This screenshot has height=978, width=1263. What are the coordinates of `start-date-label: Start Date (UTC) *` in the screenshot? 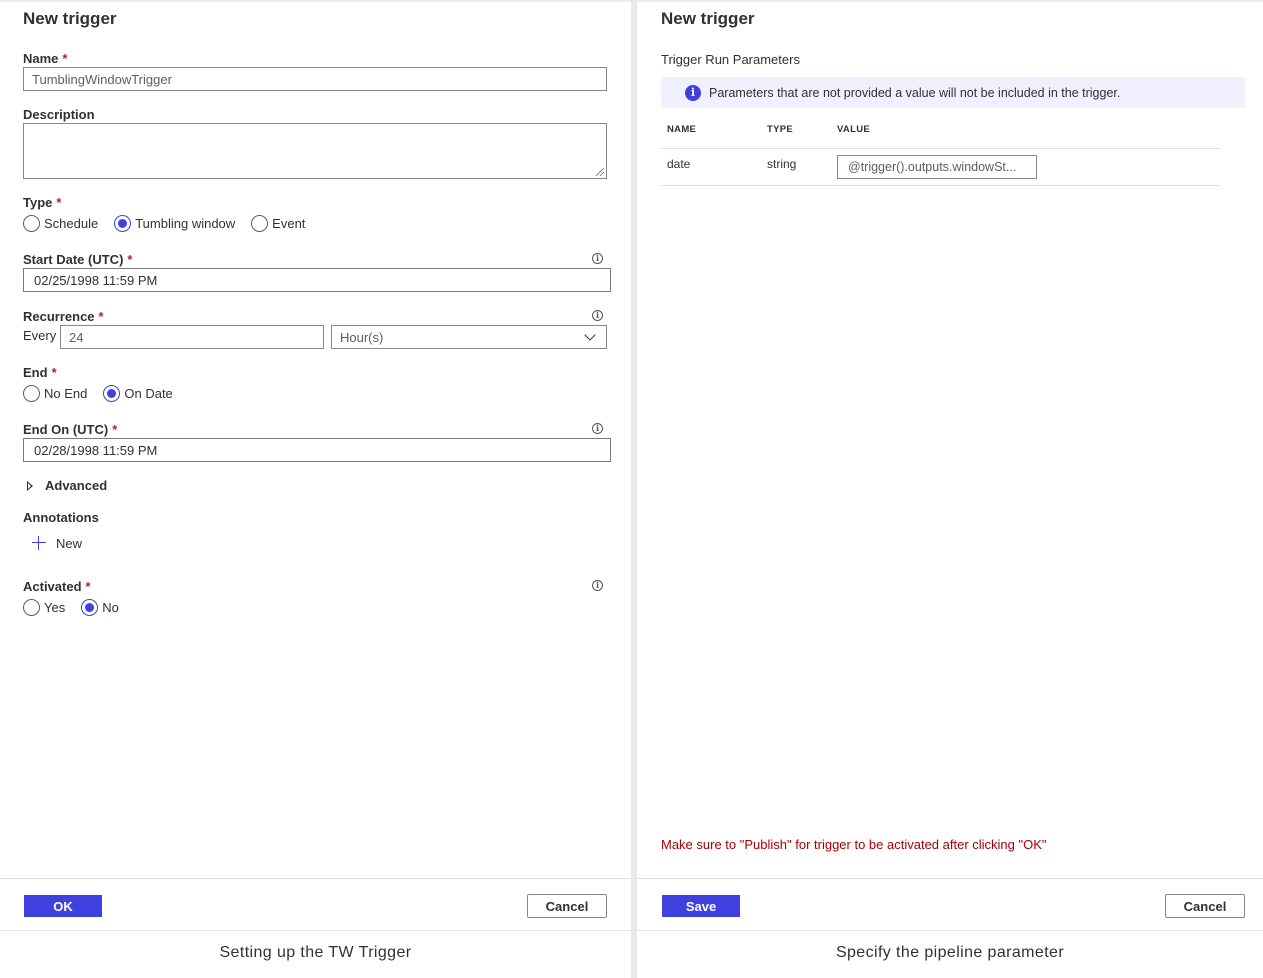 It's located at (78, 259).